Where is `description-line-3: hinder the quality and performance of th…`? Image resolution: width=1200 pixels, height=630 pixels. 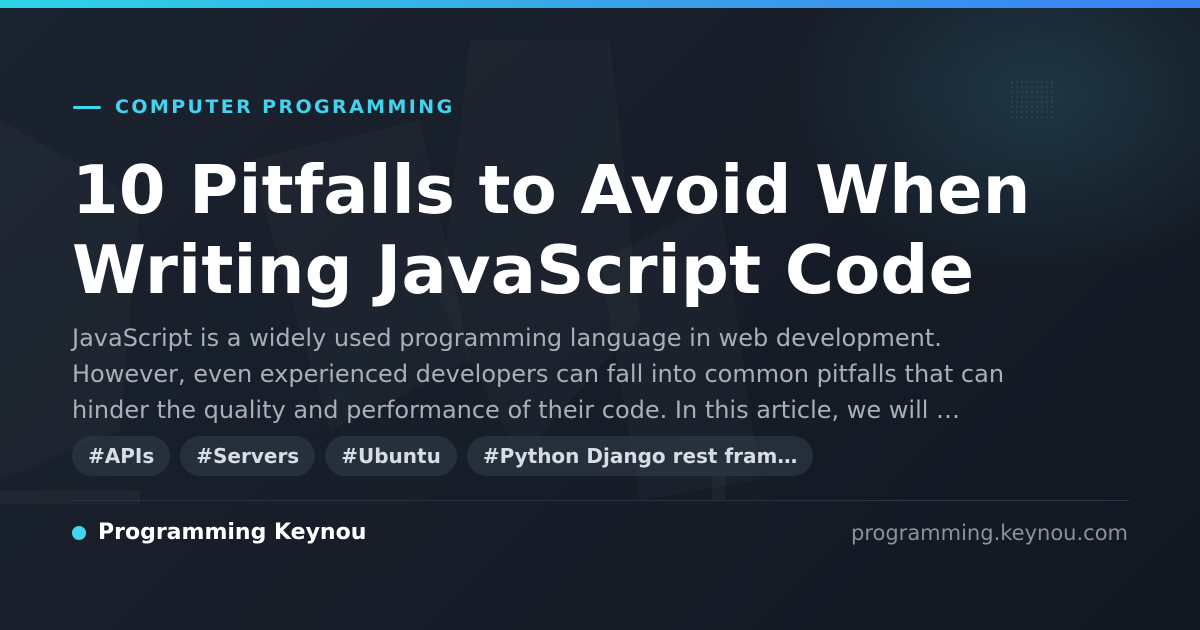 description-line-3: hinder the quality and performance of th… is located at coordinates (516, 410).